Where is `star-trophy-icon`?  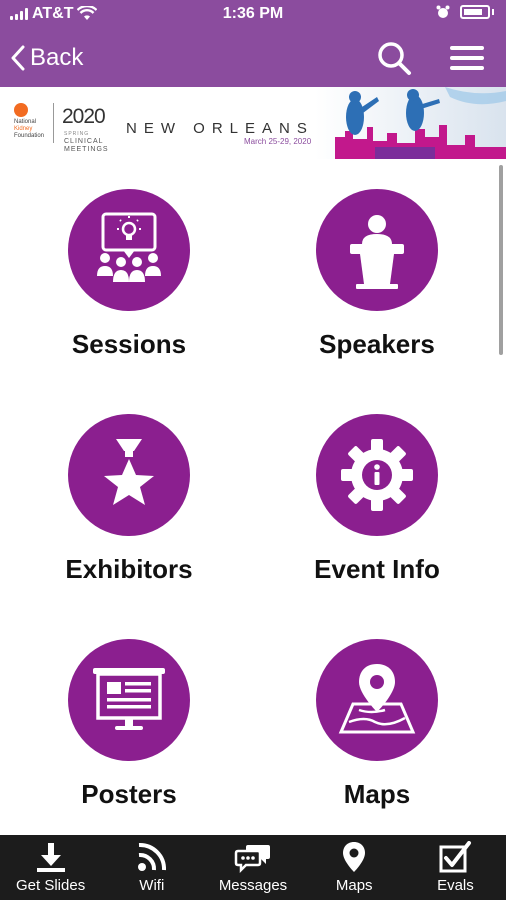
star-trophy-icon is located at coordinates (129, 472).